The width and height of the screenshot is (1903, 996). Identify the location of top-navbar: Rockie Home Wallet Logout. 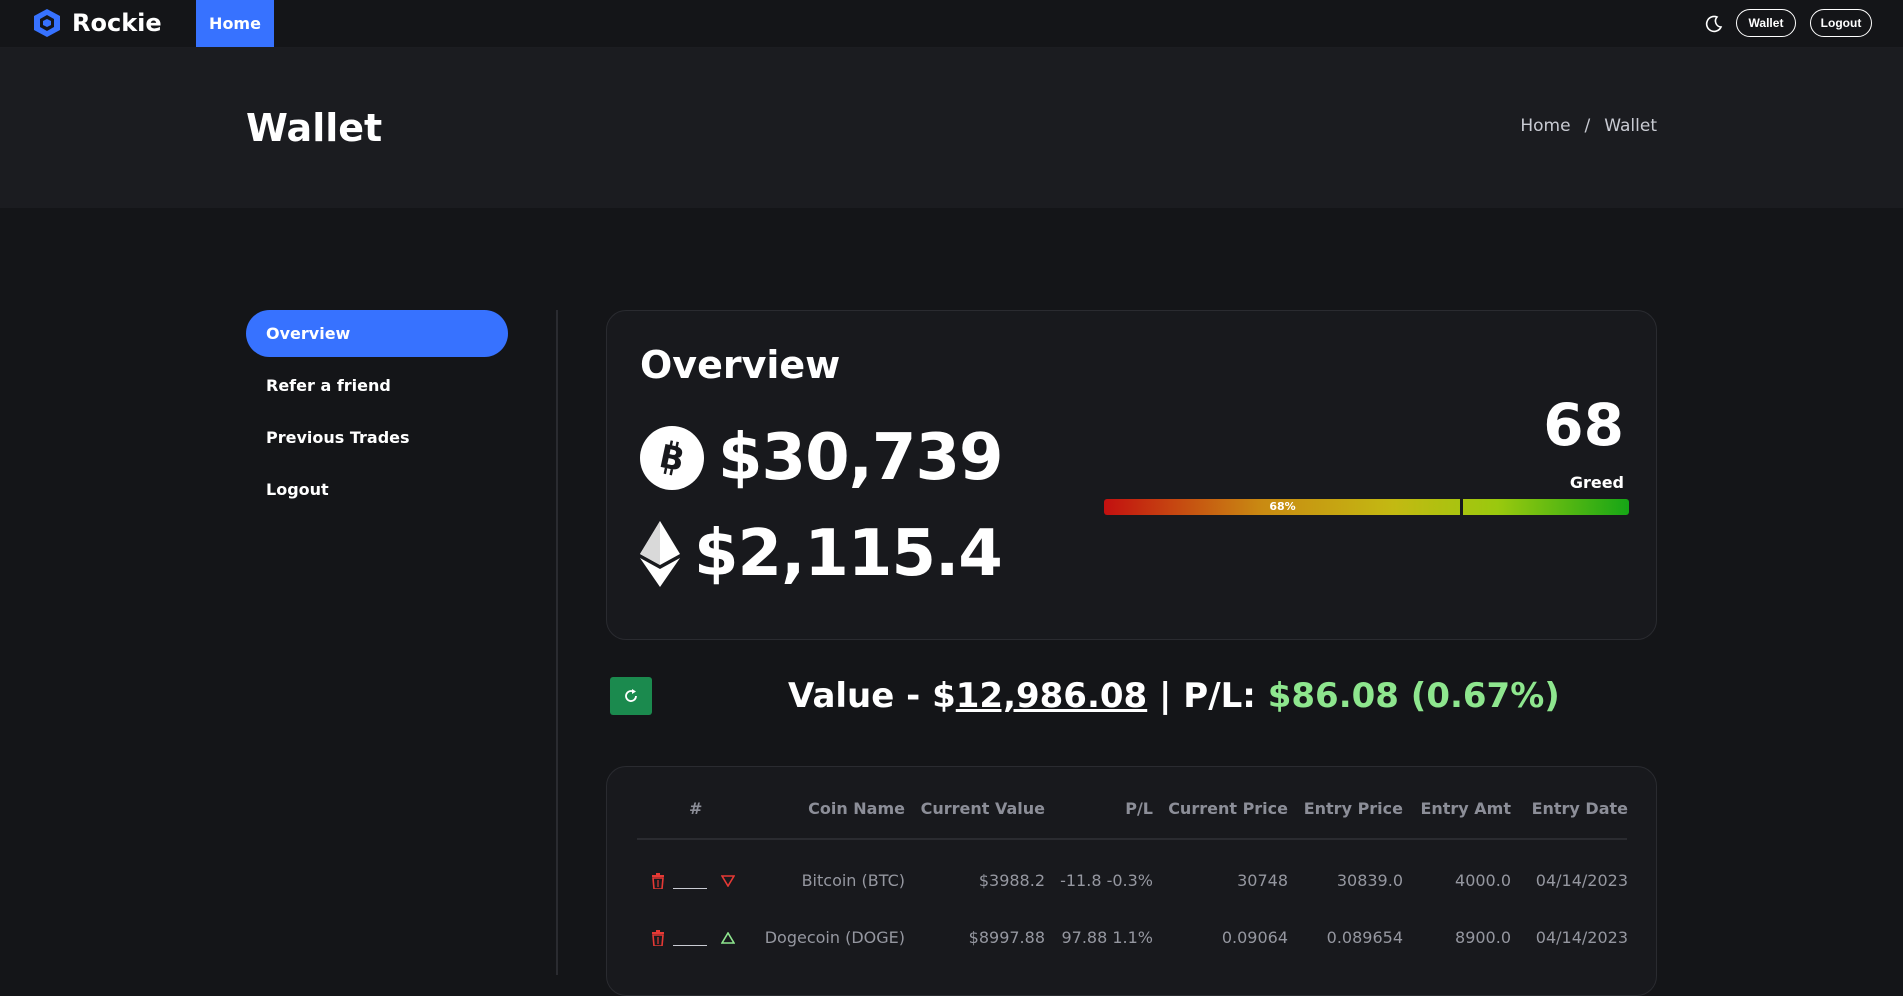
(951, 24).